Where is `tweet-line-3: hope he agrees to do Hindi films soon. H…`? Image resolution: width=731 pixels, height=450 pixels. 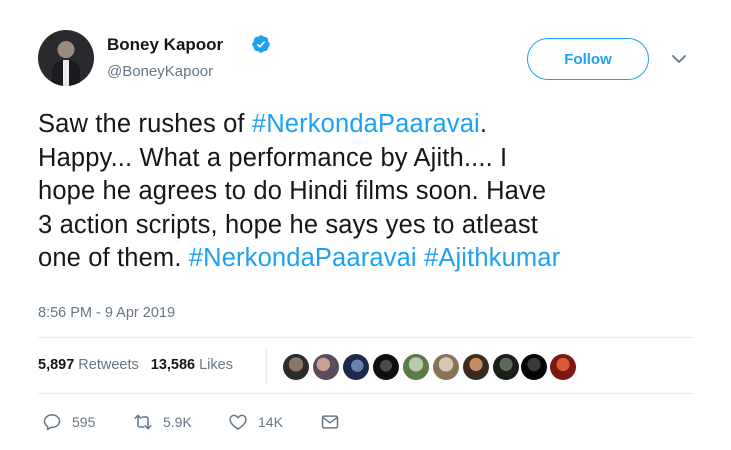
tweet-line-3: hope he agrees to do Hindi films soon. H… is located at coordinates (292, 191).